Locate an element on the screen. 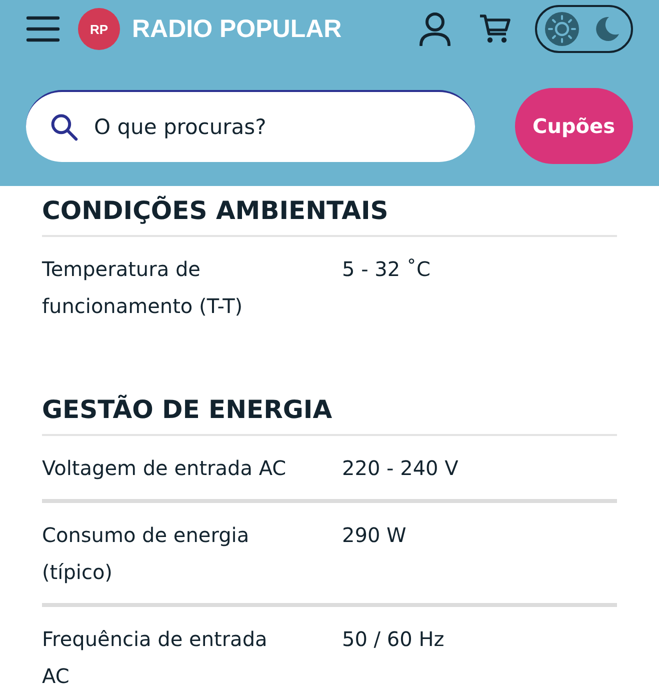 This screenshot has width=659, height=699. search-bar: O que procuras? is located at coordinates (250, 126).